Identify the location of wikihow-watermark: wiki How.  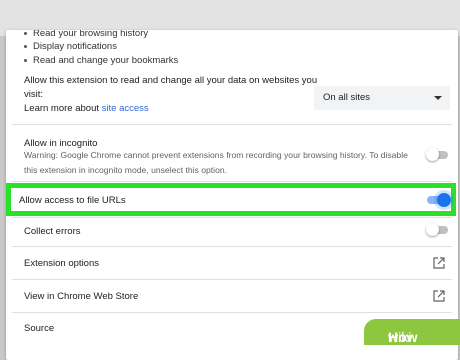
(412, 332).